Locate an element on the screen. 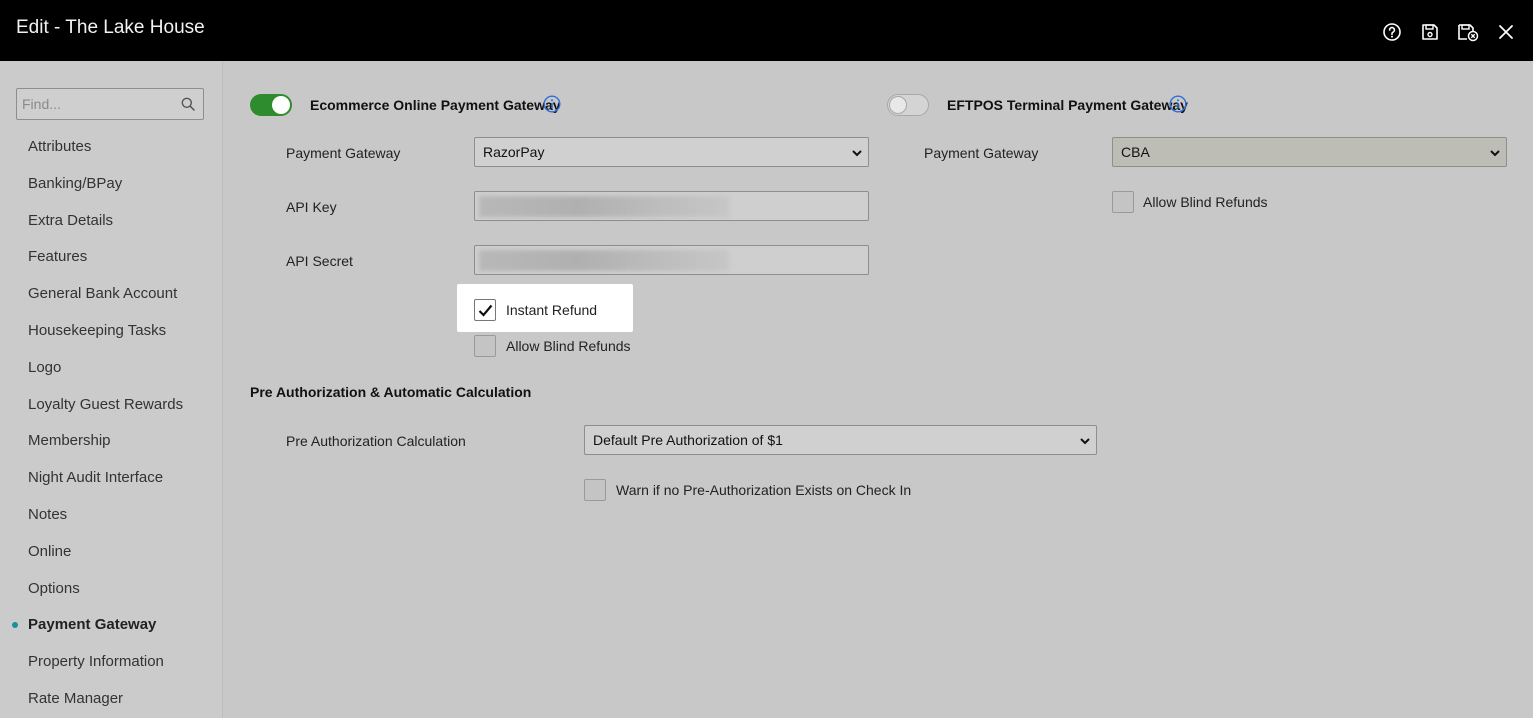  sidebar-item-night-audit-interface: Night Audit Interface is located at coordinates (111, 484).